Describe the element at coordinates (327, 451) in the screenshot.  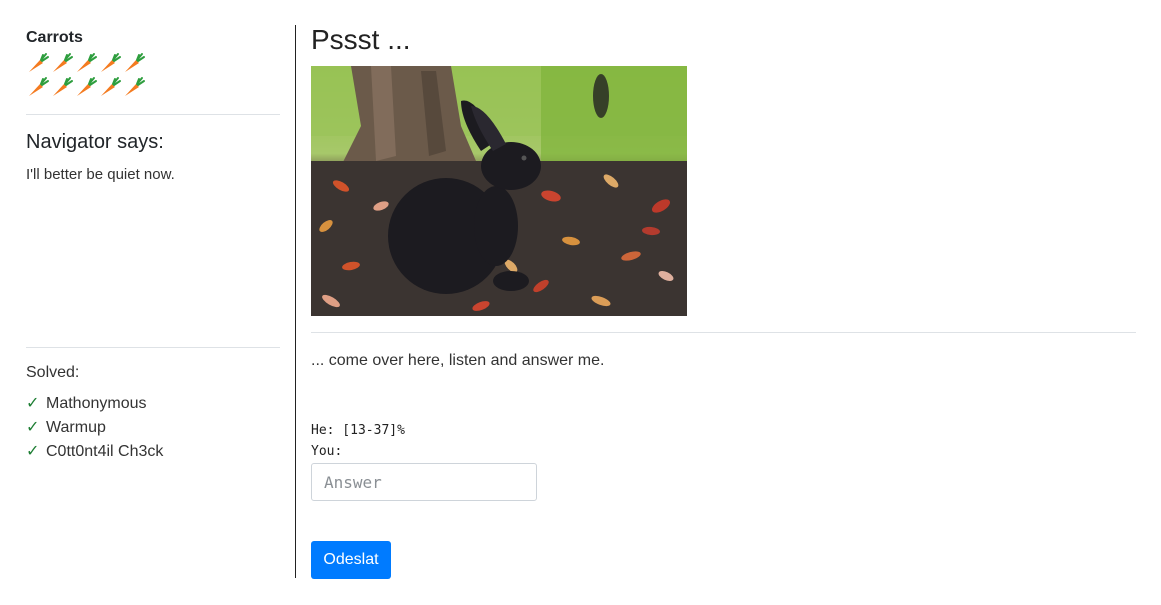
I see `you-label: You:` at that location.